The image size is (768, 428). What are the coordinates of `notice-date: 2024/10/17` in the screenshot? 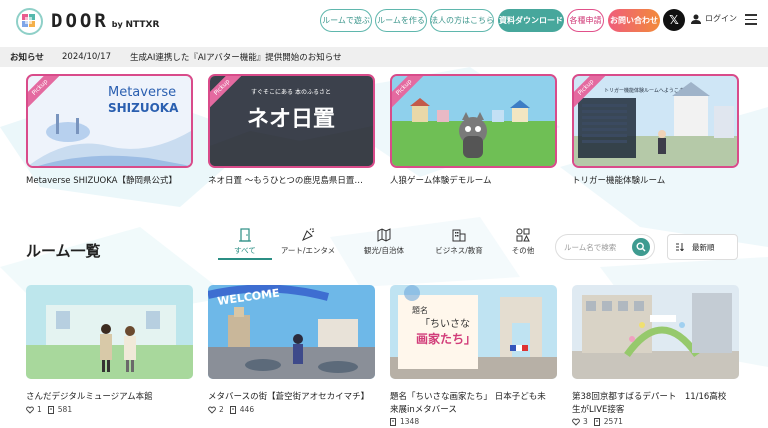 It's located at (86, 57).